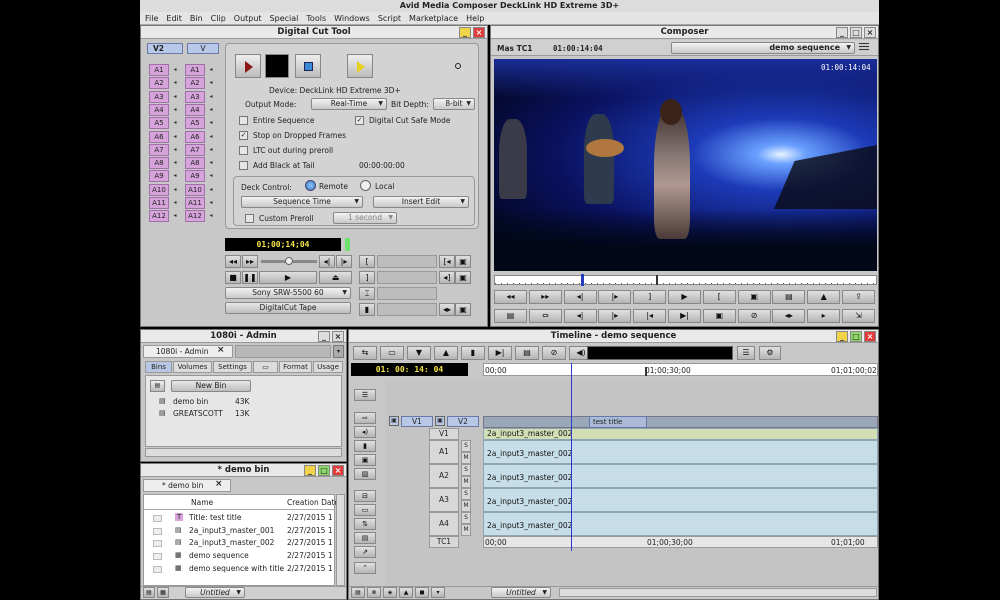  I want to click on stop-dropped-checkbox: ✓, so click(243, 135).